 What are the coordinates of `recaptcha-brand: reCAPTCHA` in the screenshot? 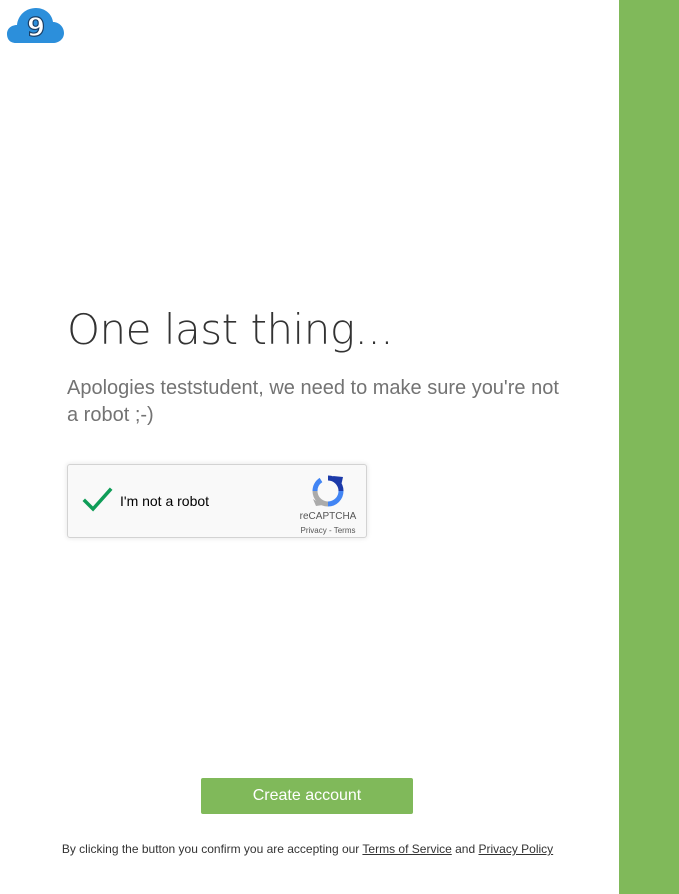 It's located at (328, 516).